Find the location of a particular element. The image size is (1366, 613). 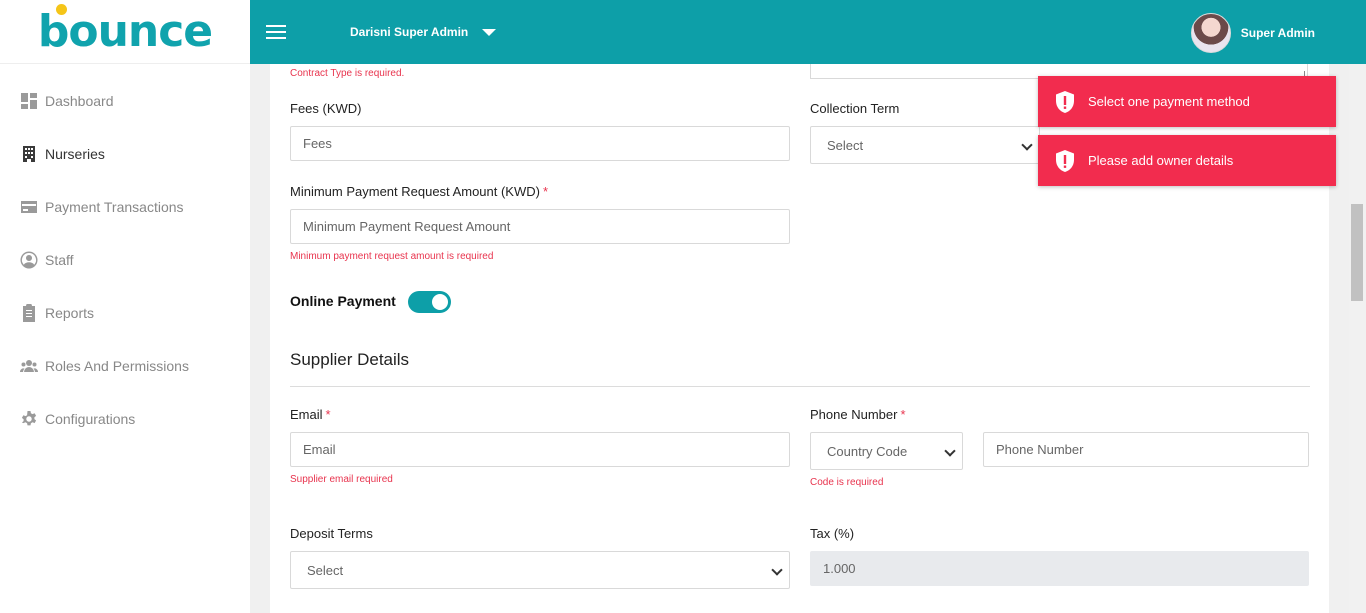

email-error: Supplier email required is located at coordinates (341, 479).